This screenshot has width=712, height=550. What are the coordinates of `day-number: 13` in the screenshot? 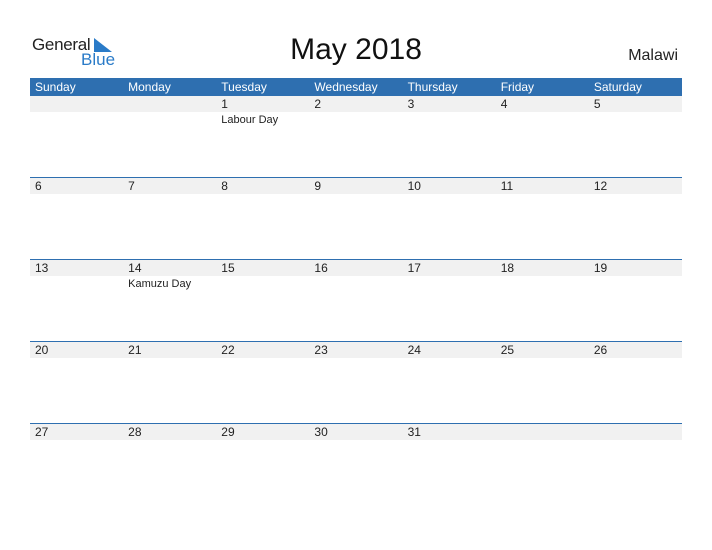 It's located at (42, 268).